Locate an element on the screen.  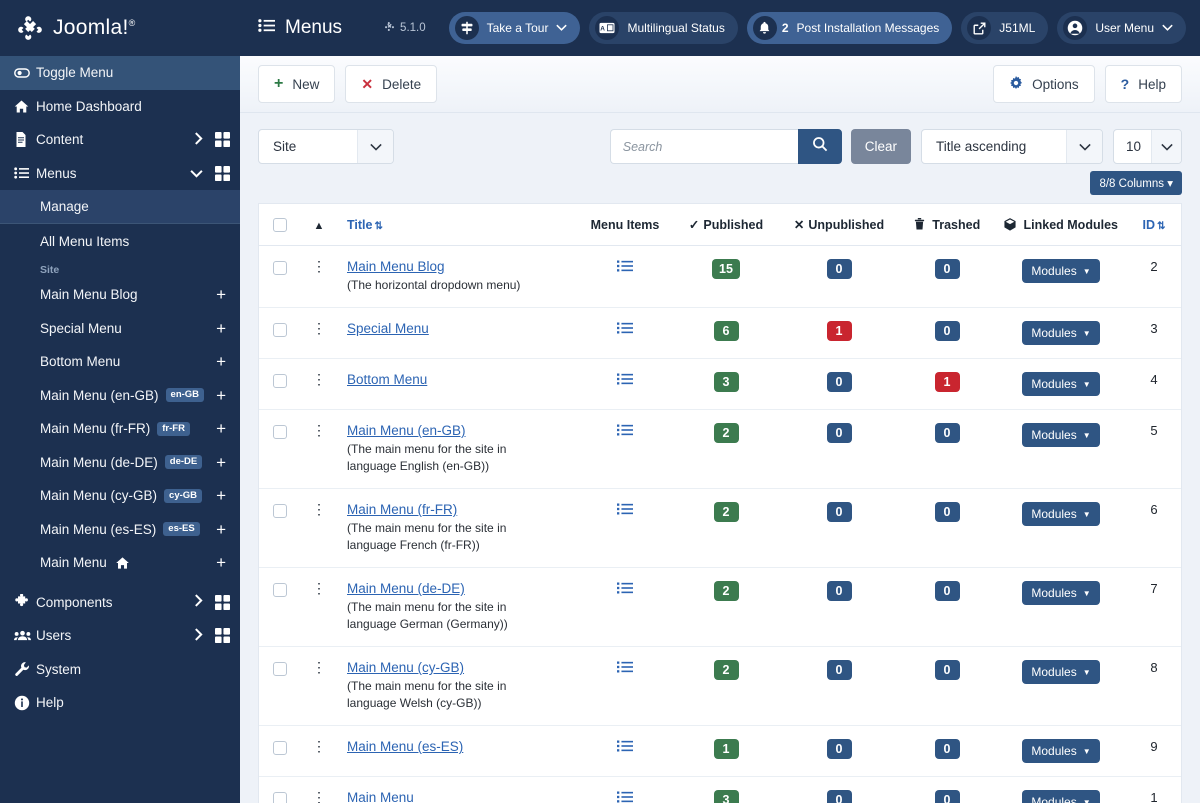
columns-toggle-button: 8/8 Columns ▾ is located at coordinates (1136, 183).